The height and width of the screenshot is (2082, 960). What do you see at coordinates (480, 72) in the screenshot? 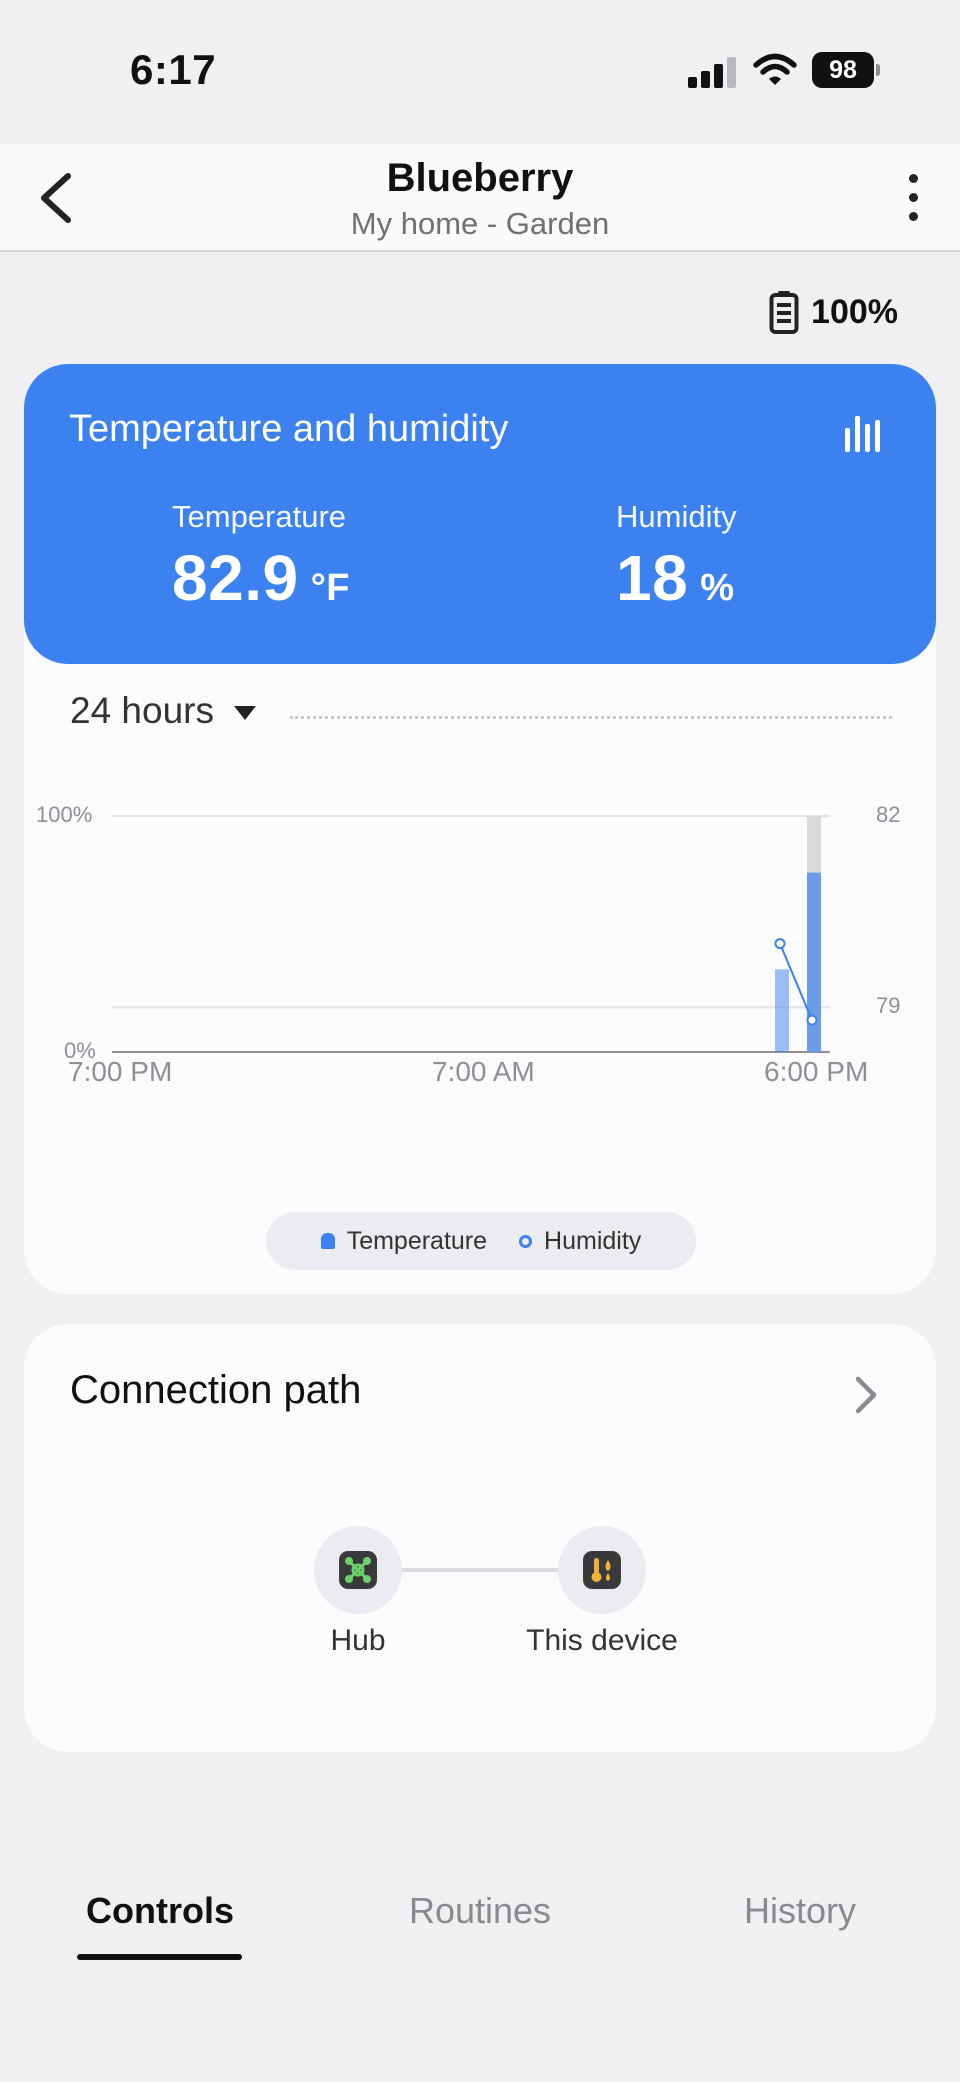
I see `status-bar: 6:17 98` at bounding box center [480, 72].